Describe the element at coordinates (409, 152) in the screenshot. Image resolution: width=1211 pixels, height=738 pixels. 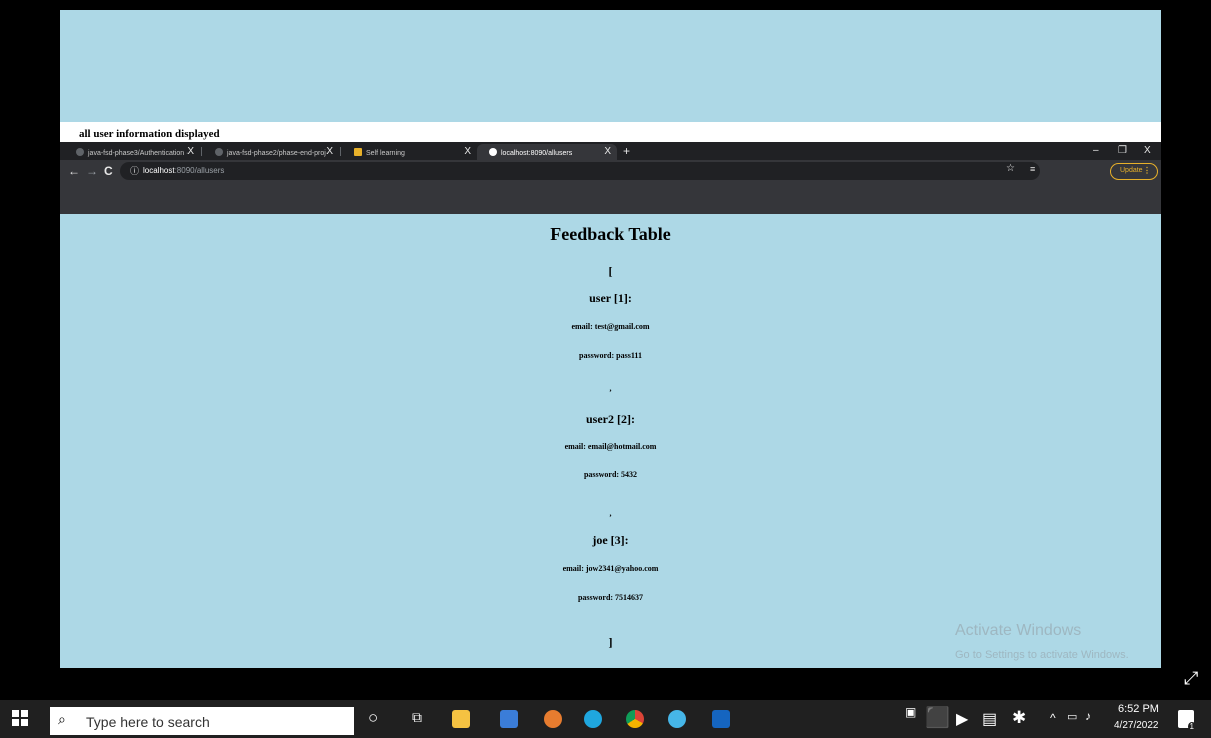
I see `tab-self-learning: Self learning X` at that location.